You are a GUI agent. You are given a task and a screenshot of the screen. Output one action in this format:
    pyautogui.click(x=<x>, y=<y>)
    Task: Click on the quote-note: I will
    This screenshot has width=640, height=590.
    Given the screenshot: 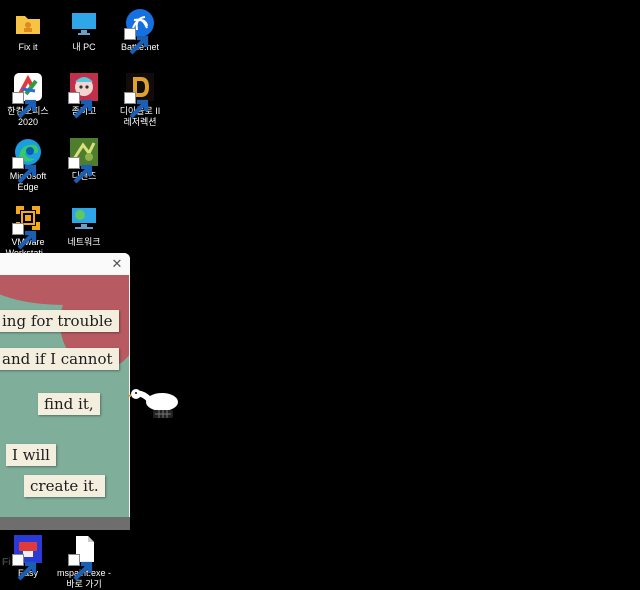 What is the action you would take?
    pyautogui.click(x=31, y=455)
    